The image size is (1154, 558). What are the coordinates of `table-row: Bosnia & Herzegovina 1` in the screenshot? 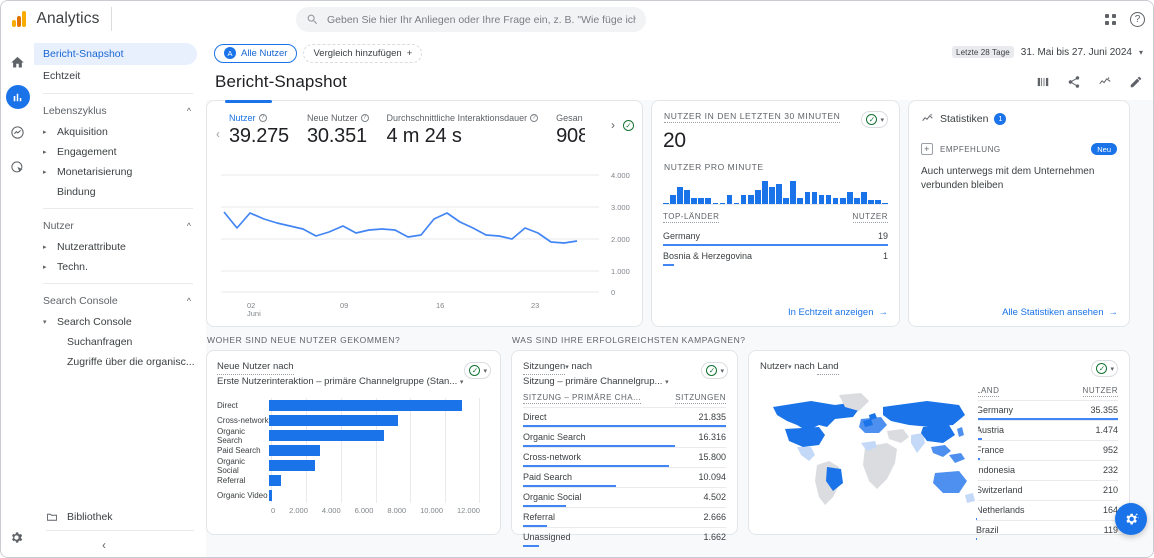 It's located at (775, 256).